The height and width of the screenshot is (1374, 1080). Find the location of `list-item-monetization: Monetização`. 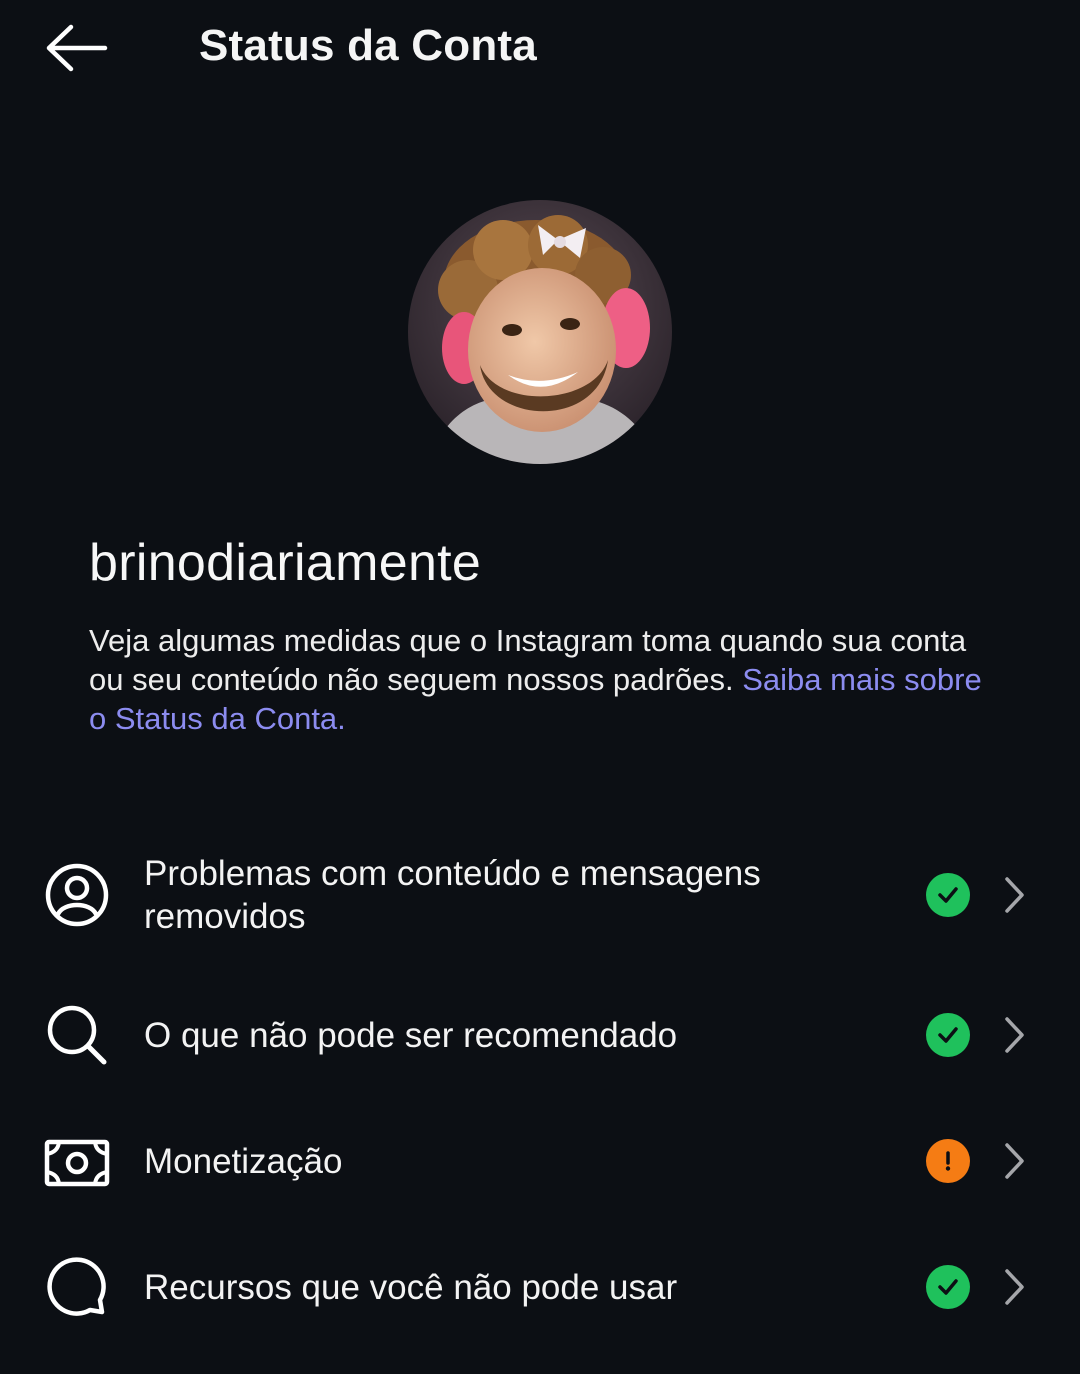

list-item-monetization: Monetização is located at coordinates (540, 1163).